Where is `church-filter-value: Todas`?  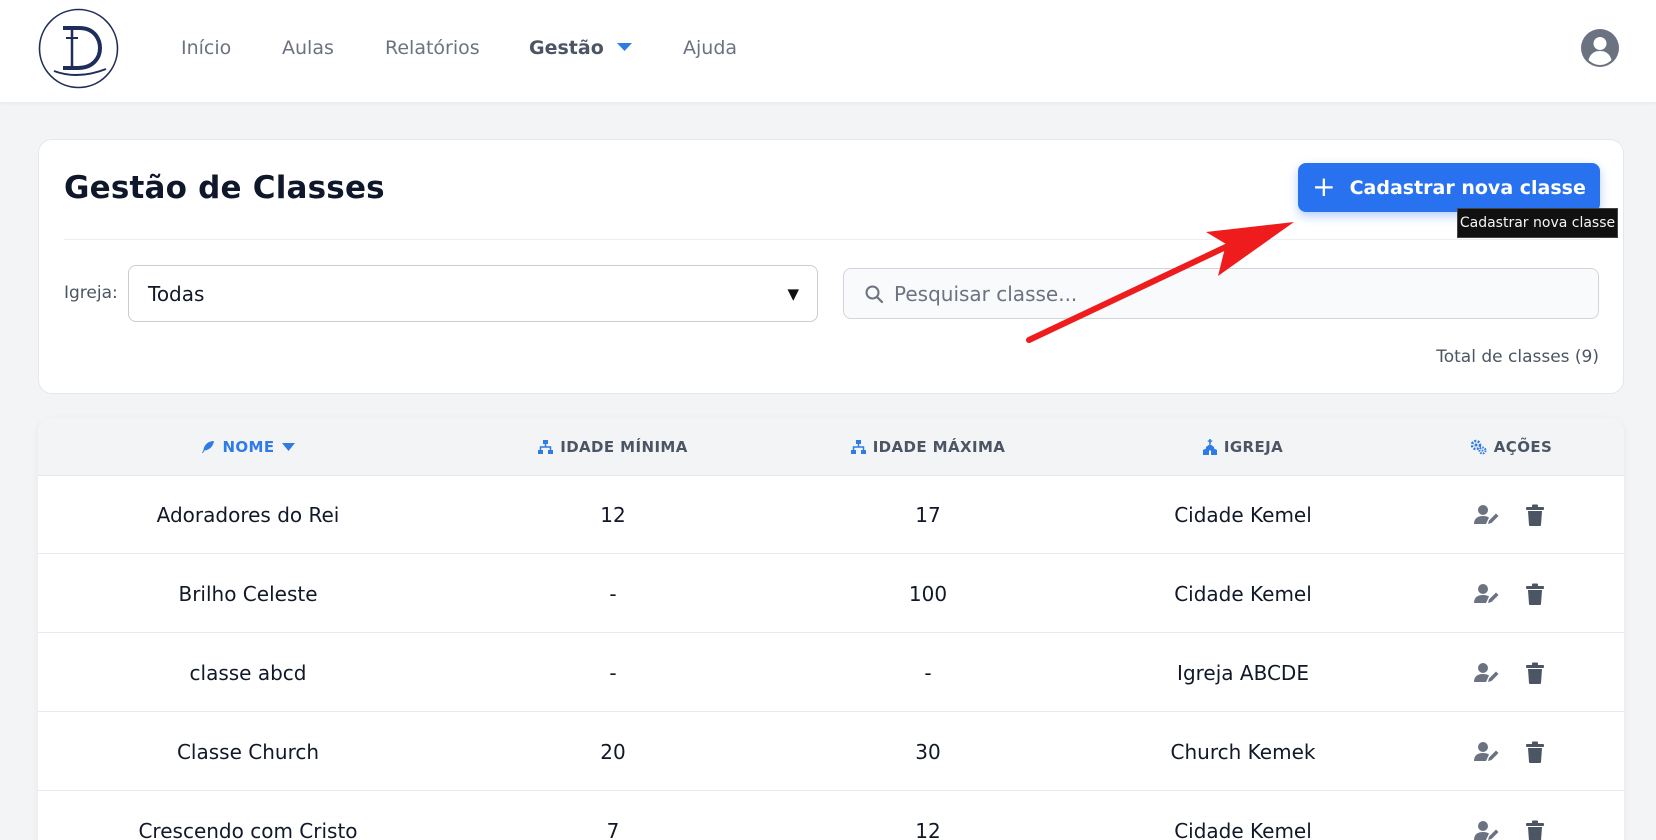 church-filter-value: Todas is located at coordinates (176, 294).